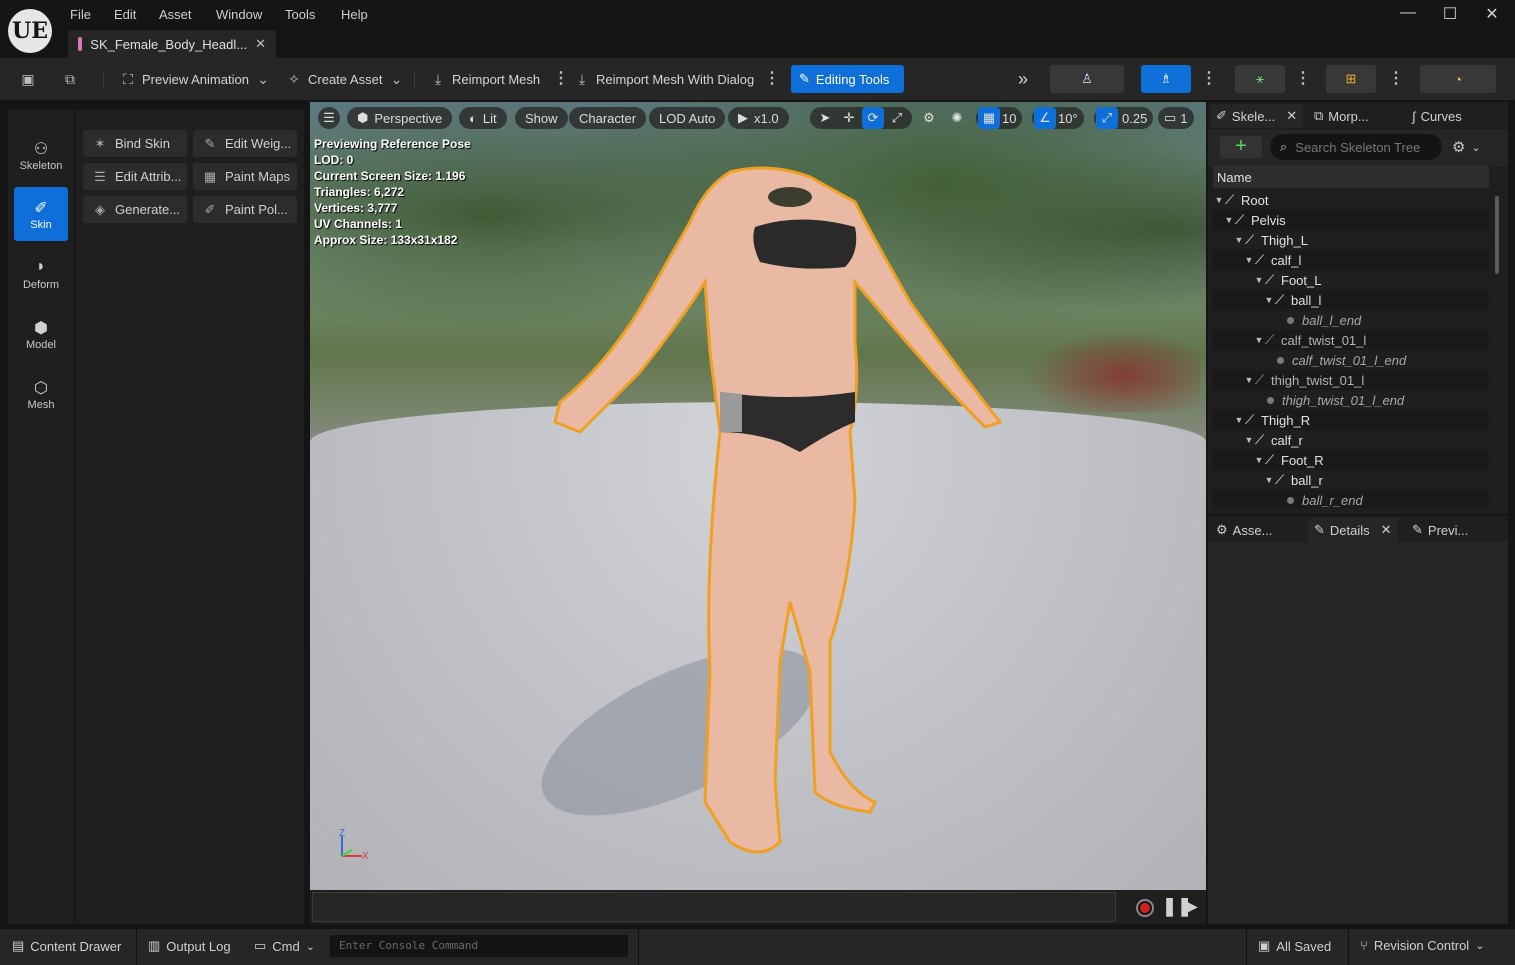  What do you see at coordinates (329, 118) in the screenshot?
I see `viewport-menu-button: ☰` at bounding box center [329, 118].